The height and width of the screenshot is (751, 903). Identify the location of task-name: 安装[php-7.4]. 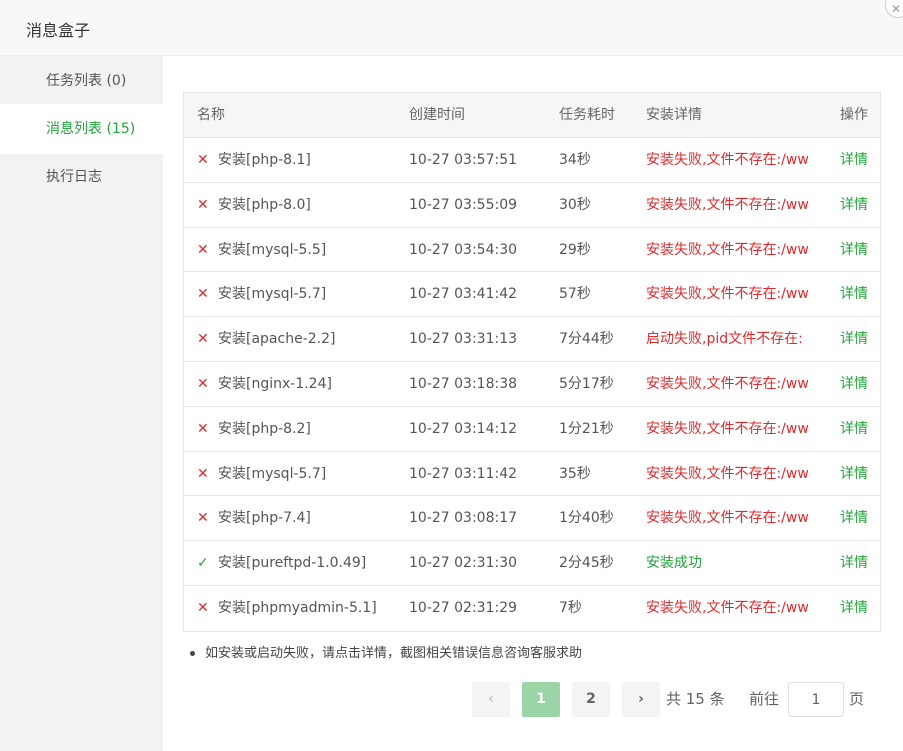
(264, 518).